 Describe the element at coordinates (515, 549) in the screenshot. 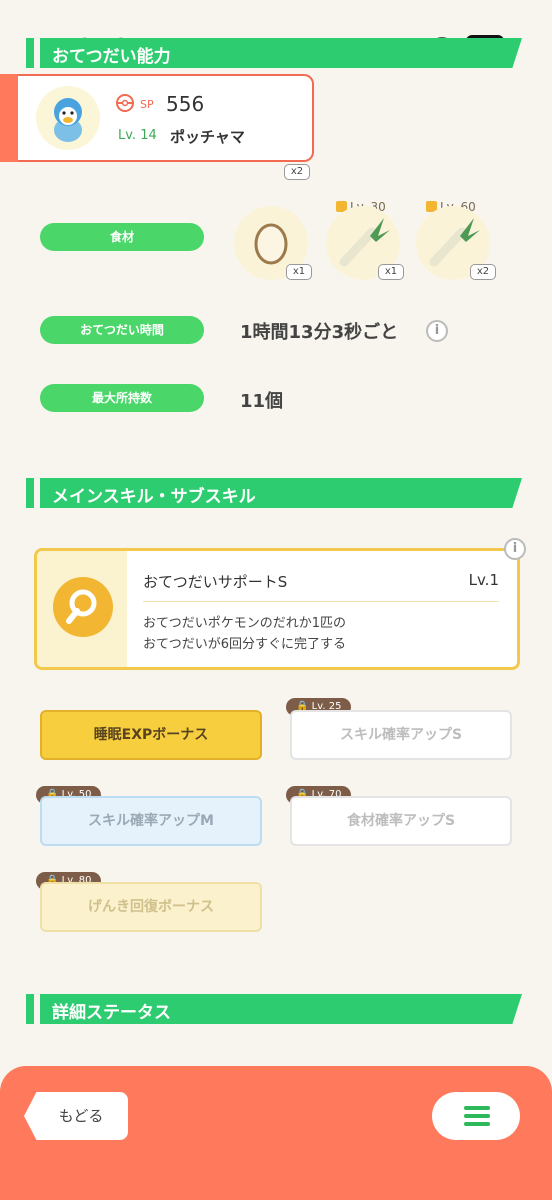

I see `skill-info-icon: i` at that location.